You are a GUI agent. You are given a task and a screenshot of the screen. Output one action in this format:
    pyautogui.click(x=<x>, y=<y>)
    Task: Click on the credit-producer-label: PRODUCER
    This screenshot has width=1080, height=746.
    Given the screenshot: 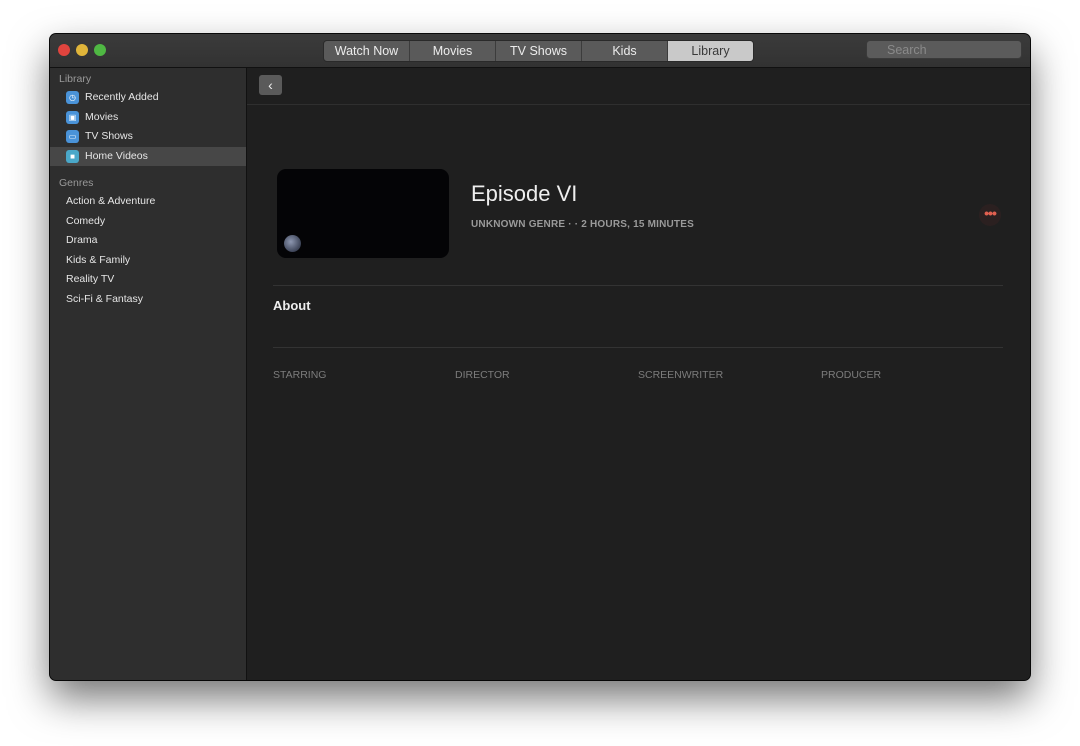 What is the action you would take?
    pyautogui.click(x=851, y=375)
    